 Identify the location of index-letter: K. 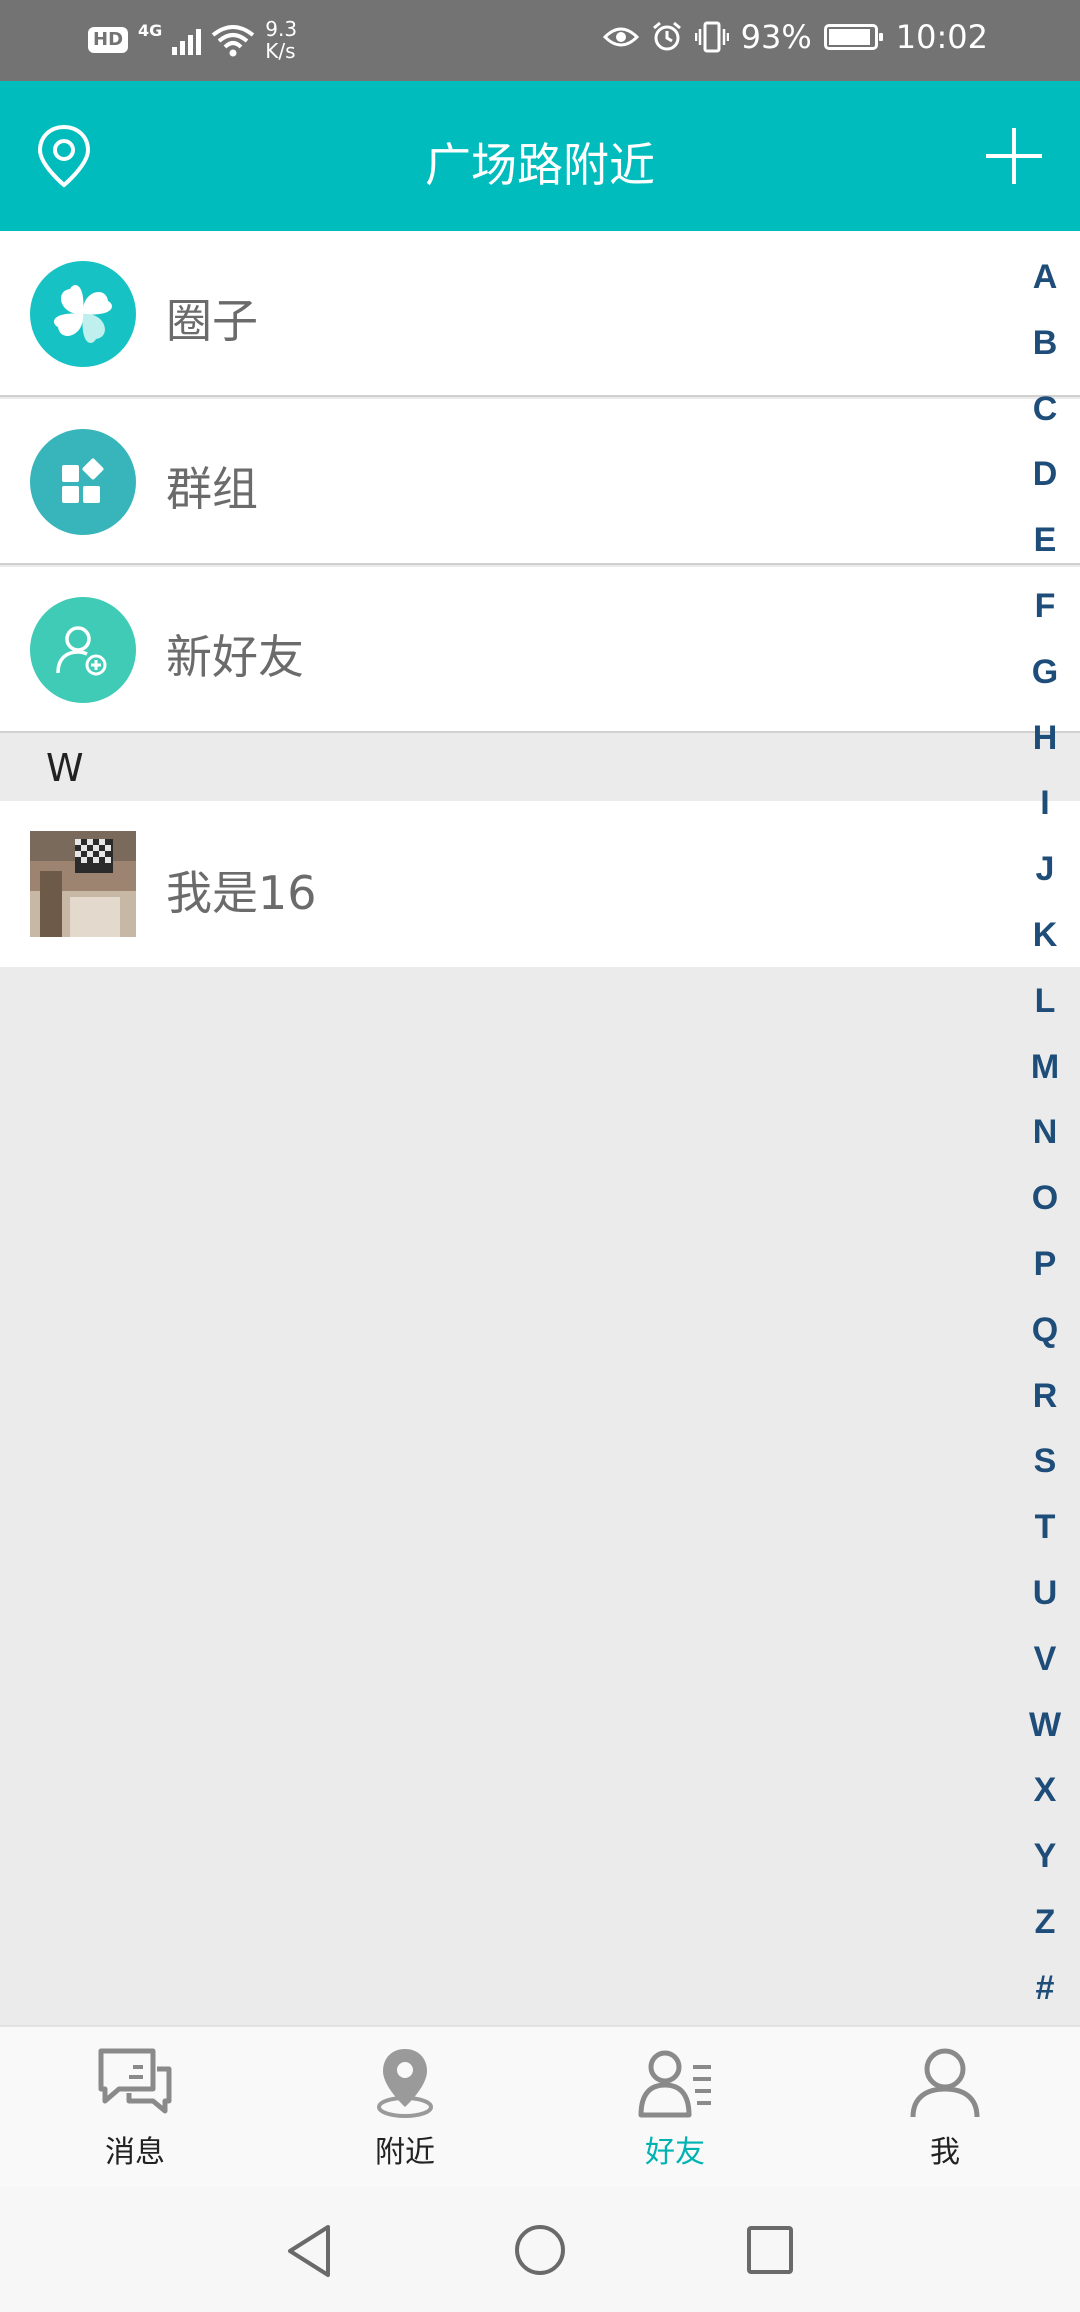
(1045, 935).